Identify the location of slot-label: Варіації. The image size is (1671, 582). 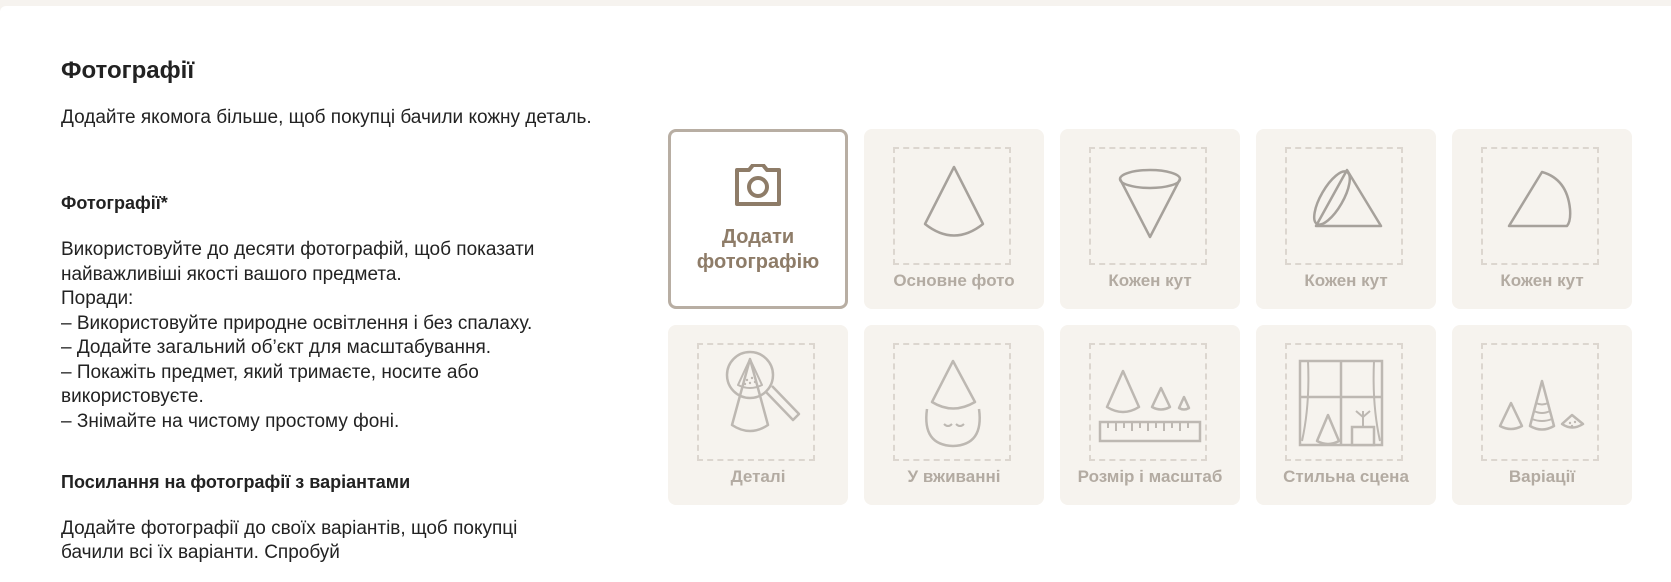
(1542, 476).